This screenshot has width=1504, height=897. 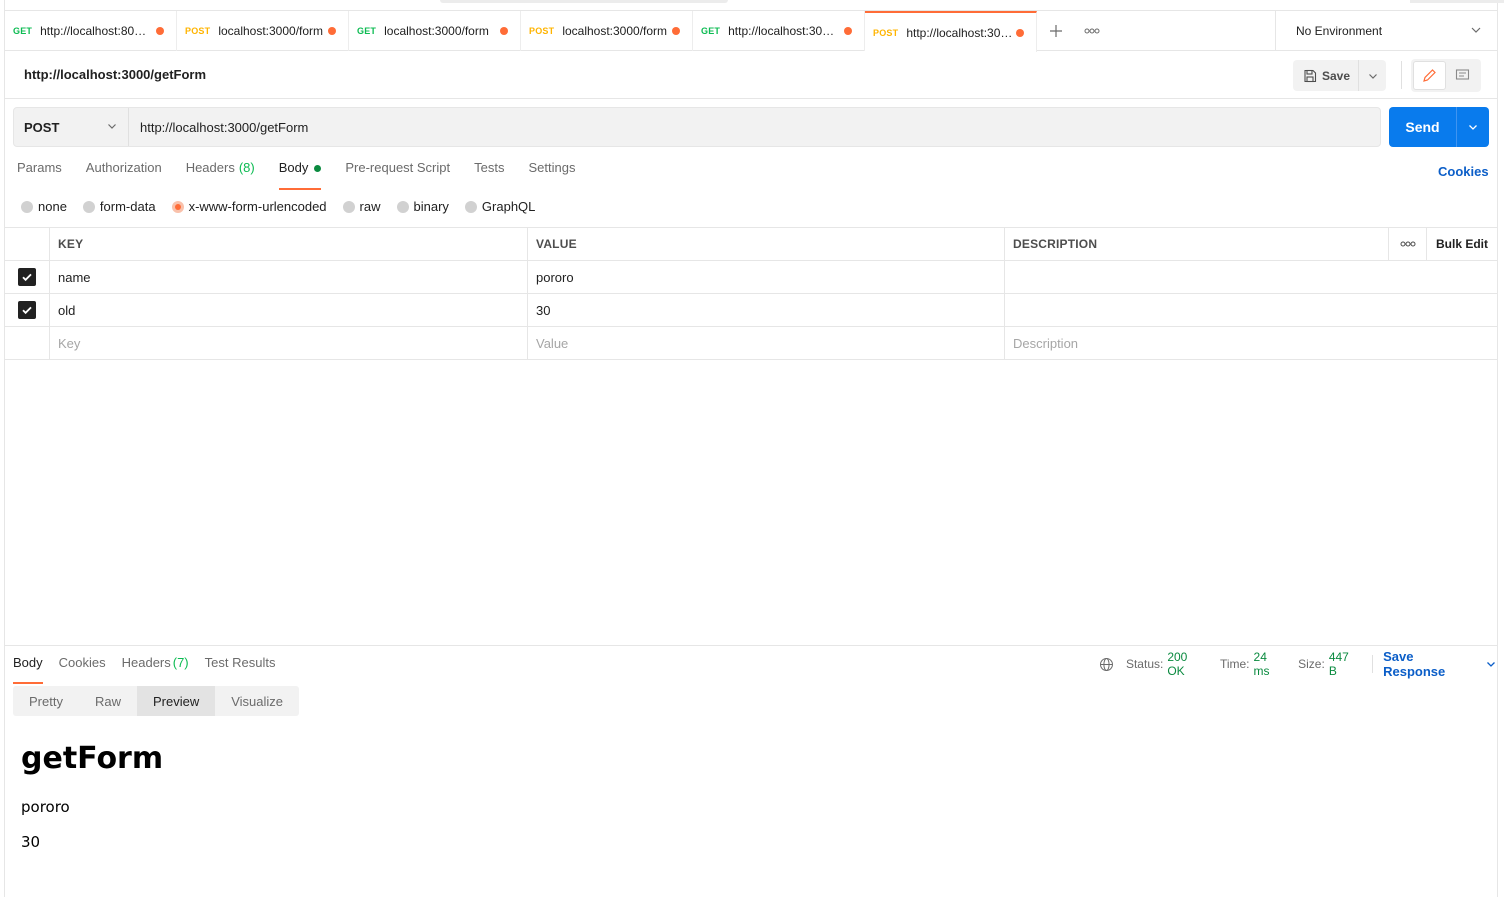 I want to click on tab-authorization: Authorization, so click(x=124, y=172).